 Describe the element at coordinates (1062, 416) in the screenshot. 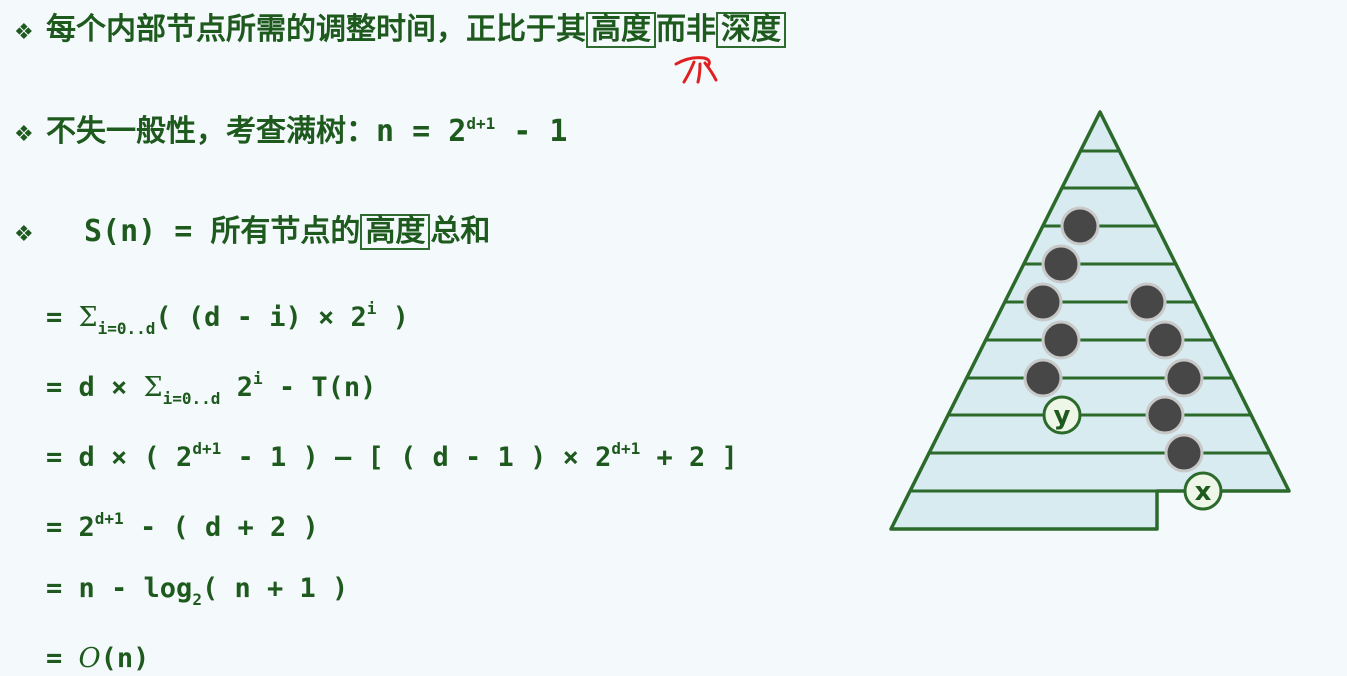

I see `node-y-label: y` at that location.